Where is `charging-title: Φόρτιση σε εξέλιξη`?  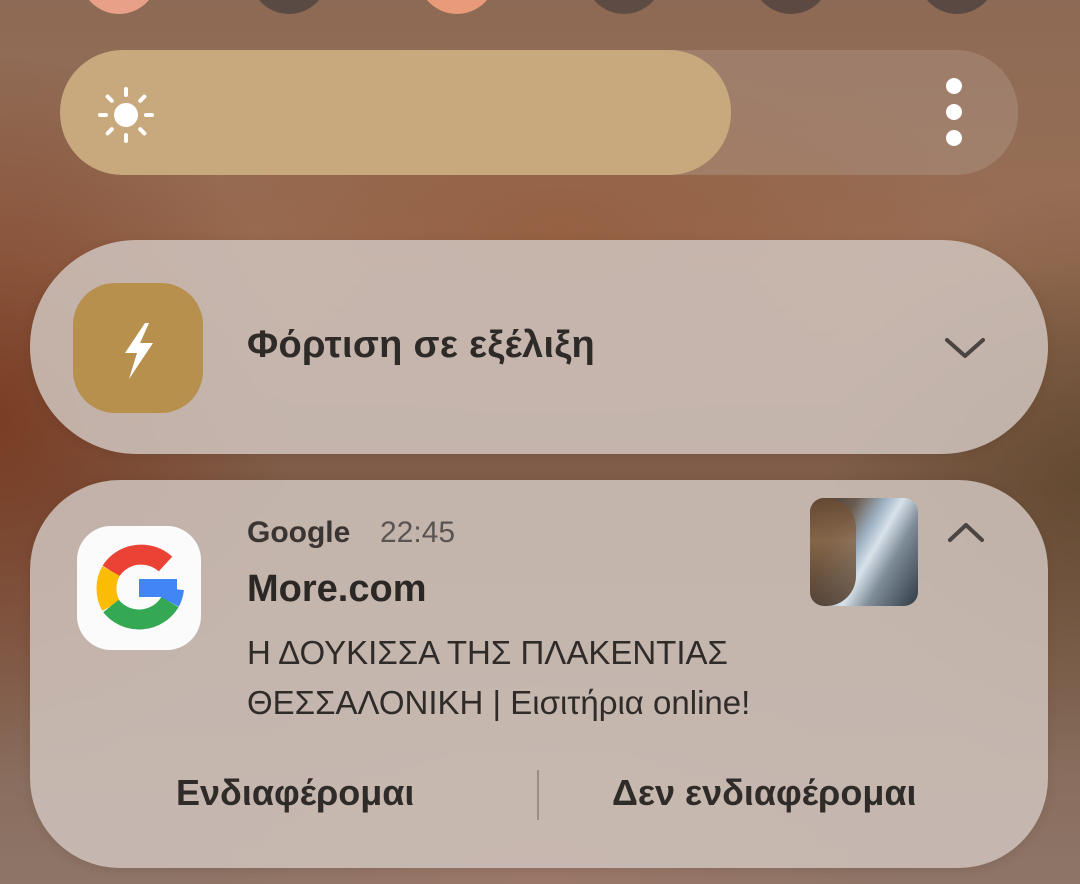
charging-title: Φόρτιση σε εξέλιξη is located at coordinates (421, 345).